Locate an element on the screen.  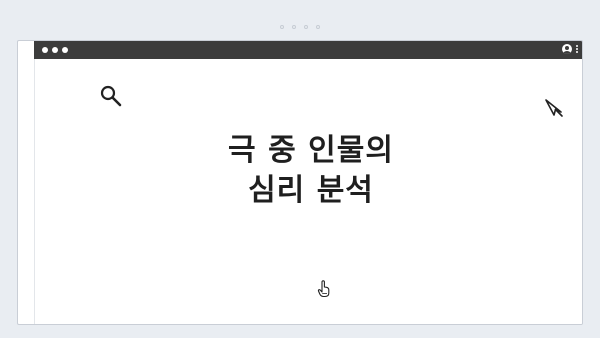
cursor-icon is located at coordinates (554, 108).